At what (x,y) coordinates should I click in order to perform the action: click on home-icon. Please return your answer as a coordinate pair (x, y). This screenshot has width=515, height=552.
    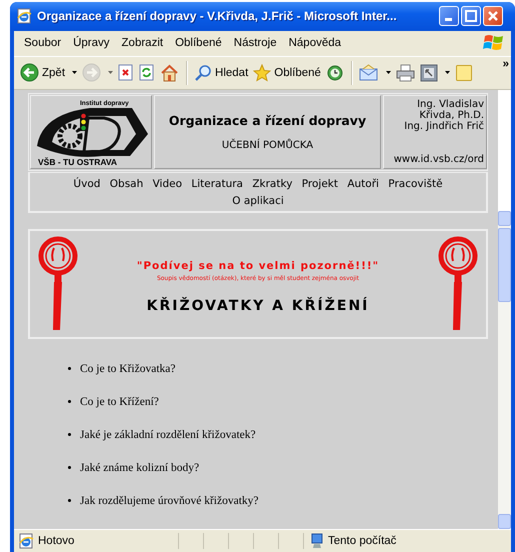
    Looking at the image, I should click on (170, 73).